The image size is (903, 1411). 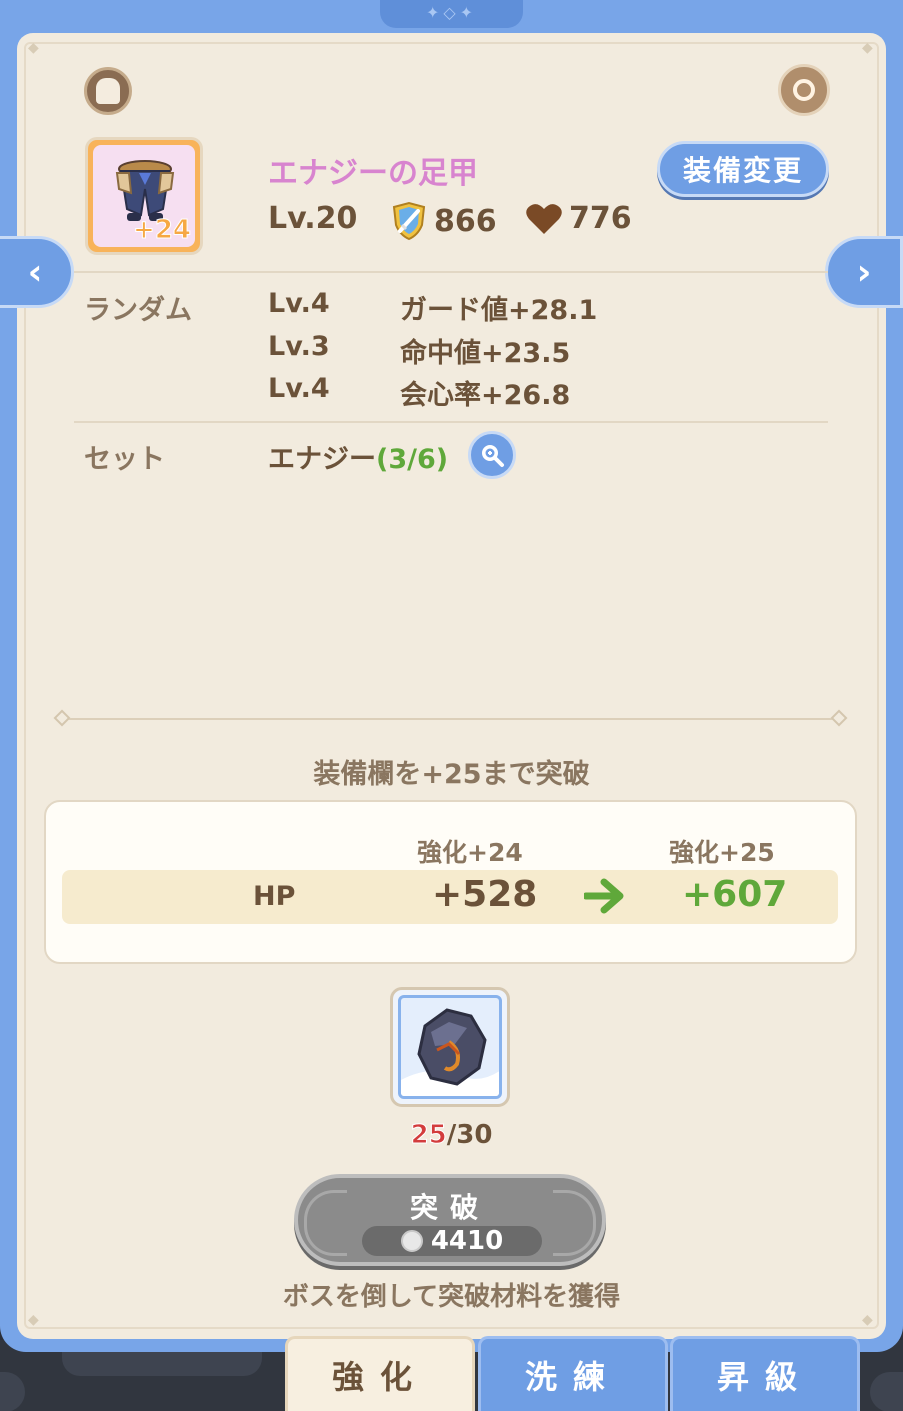 I want to click on next-stat-value: +607, so click(x=735, y=894).